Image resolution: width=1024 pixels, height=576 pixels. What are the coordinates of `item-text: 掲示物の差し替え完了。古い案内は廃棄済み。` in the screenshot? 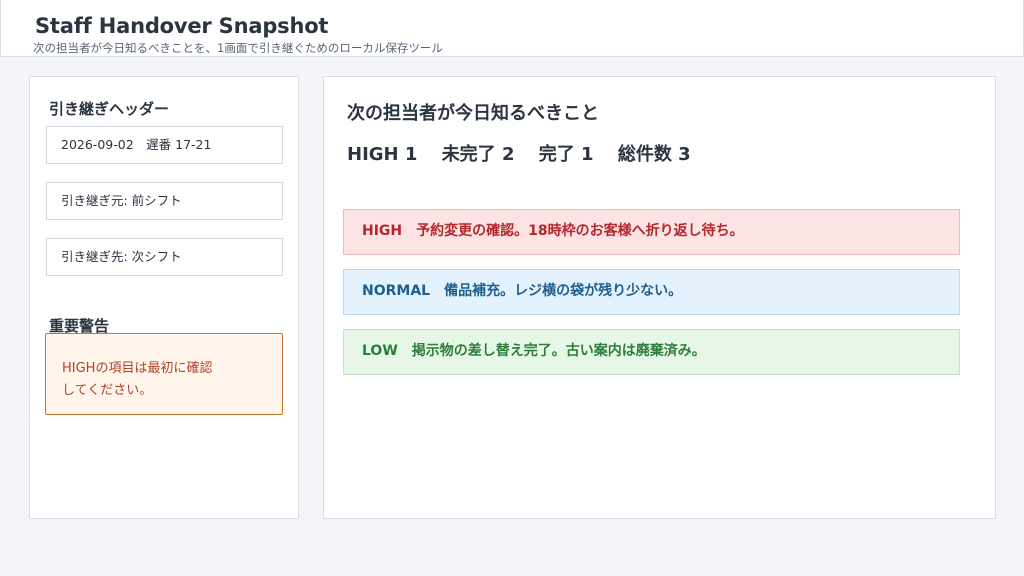 It's located at (558, 351).